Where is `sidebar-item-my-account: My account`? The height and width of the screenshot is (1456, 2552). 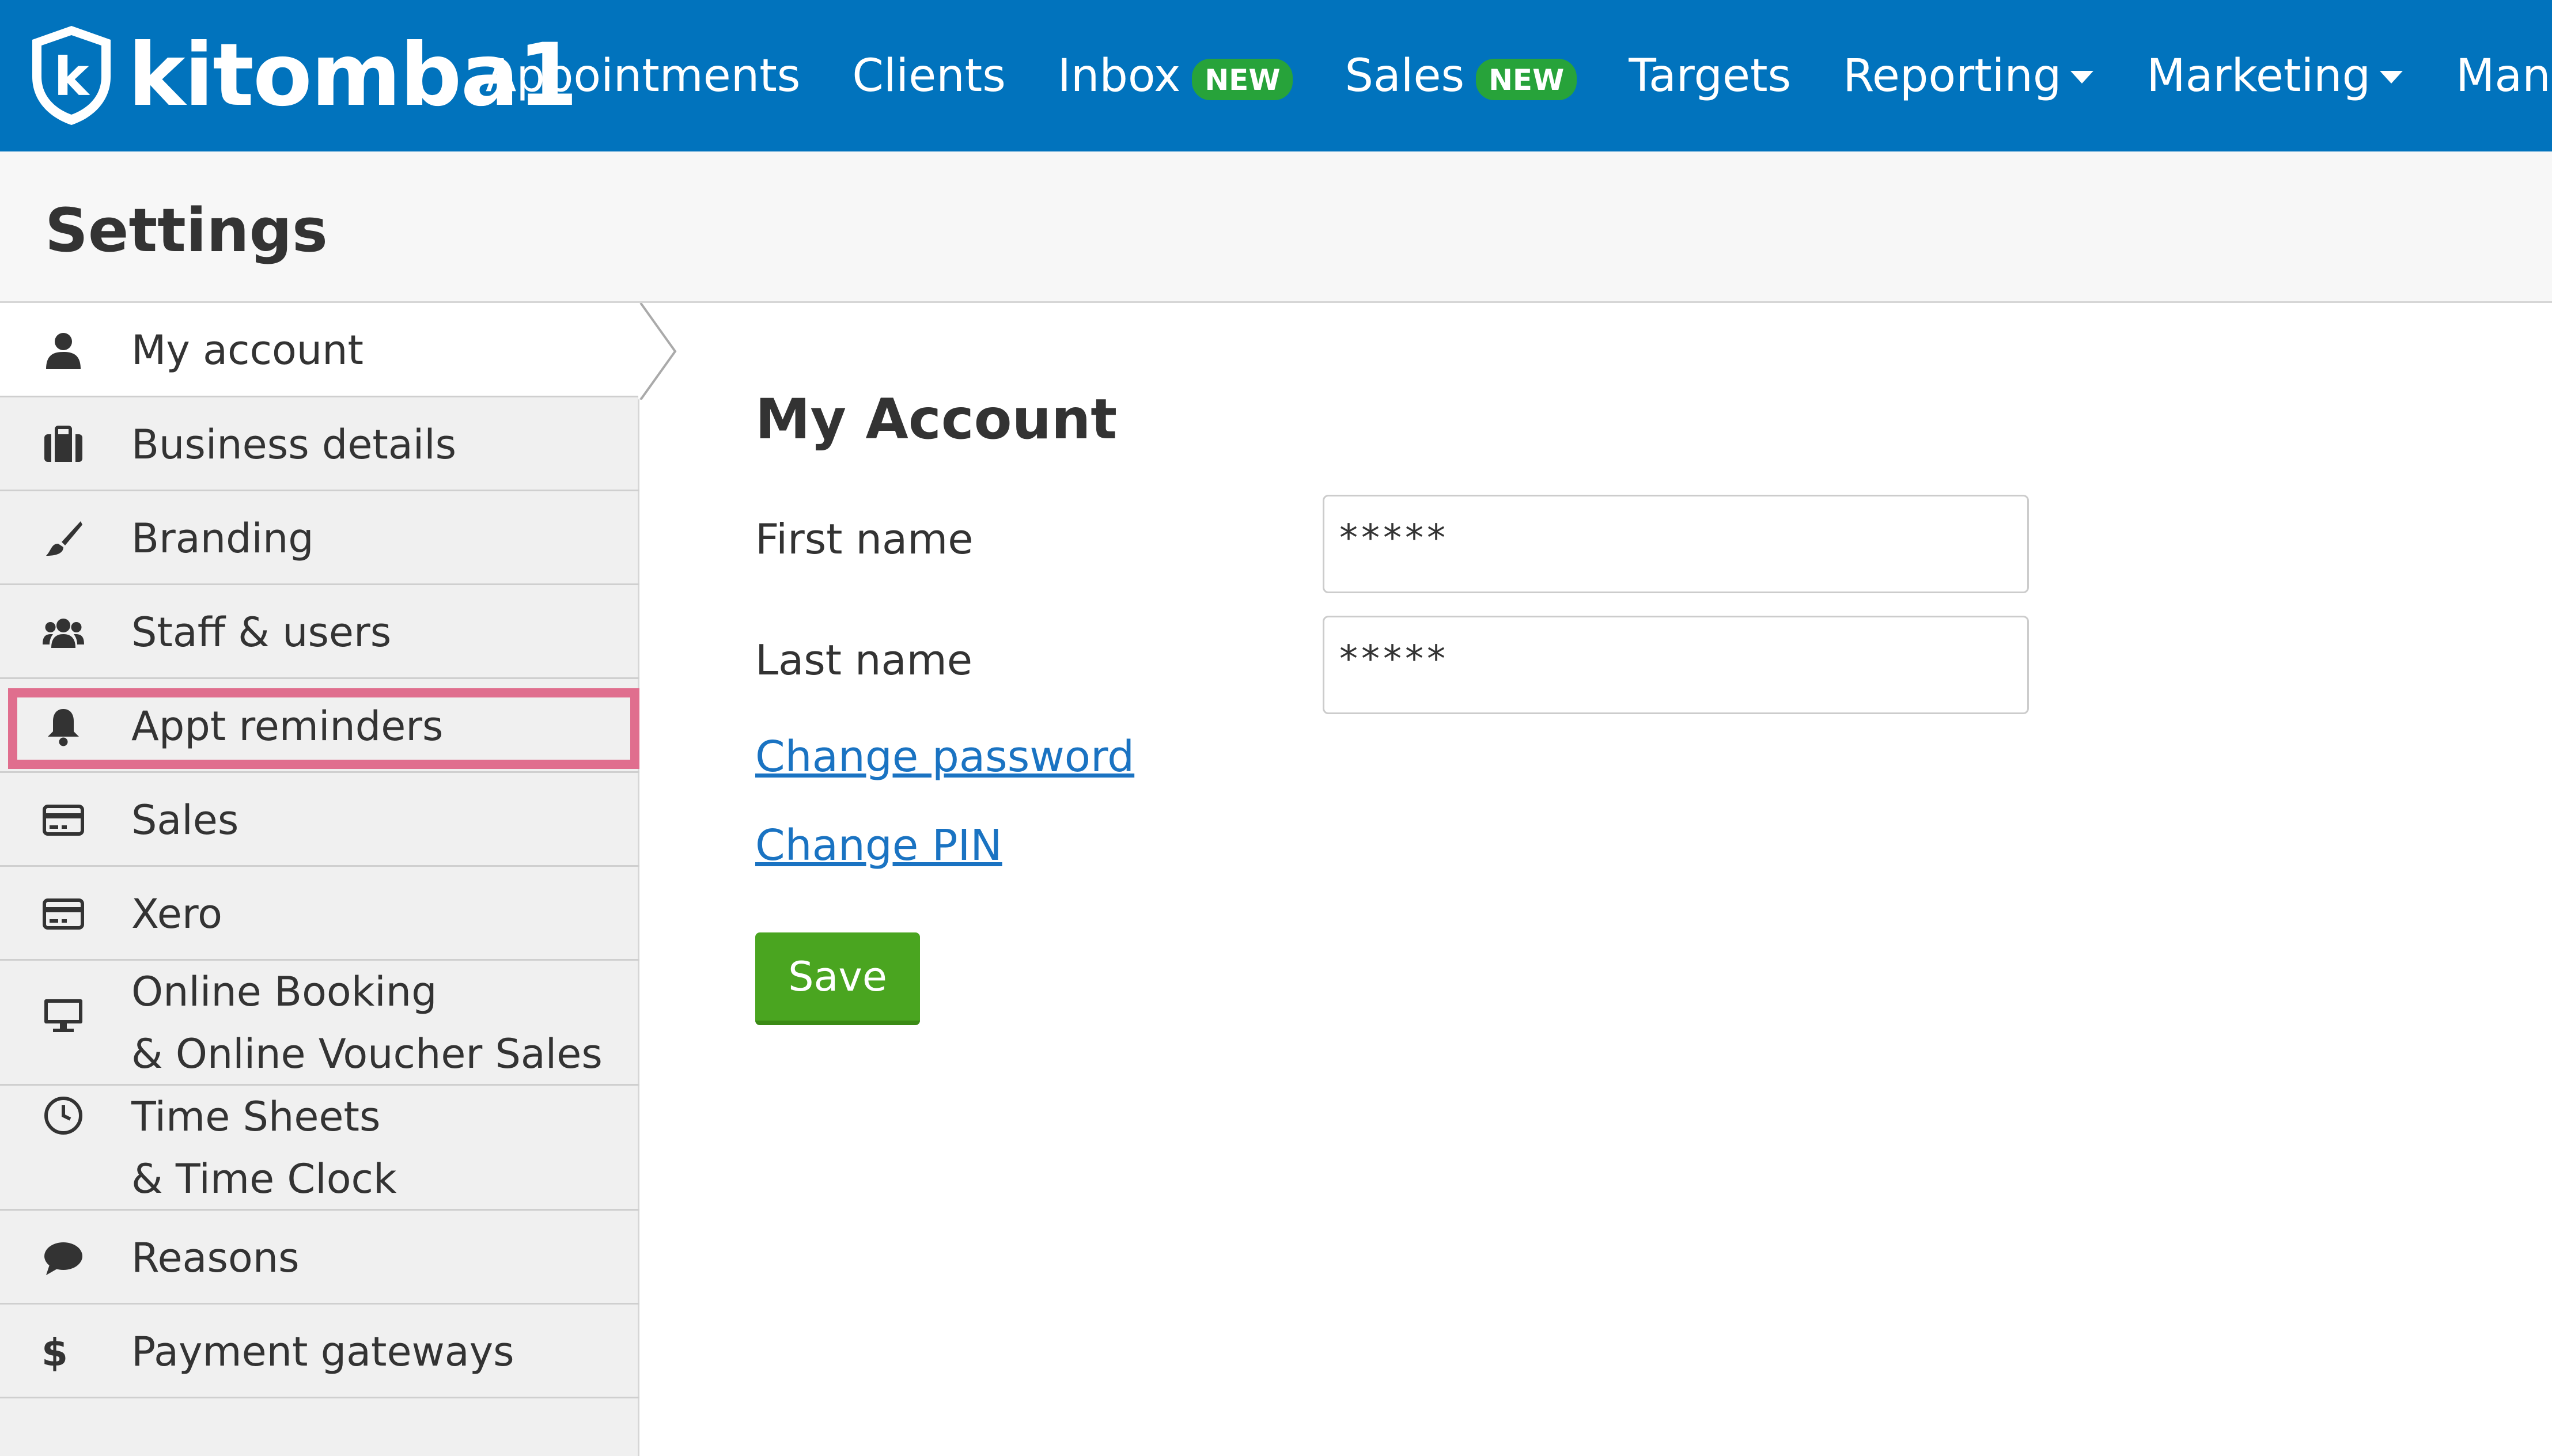 sidebar-item-my-account: My account is located at coordinates (320, 350).